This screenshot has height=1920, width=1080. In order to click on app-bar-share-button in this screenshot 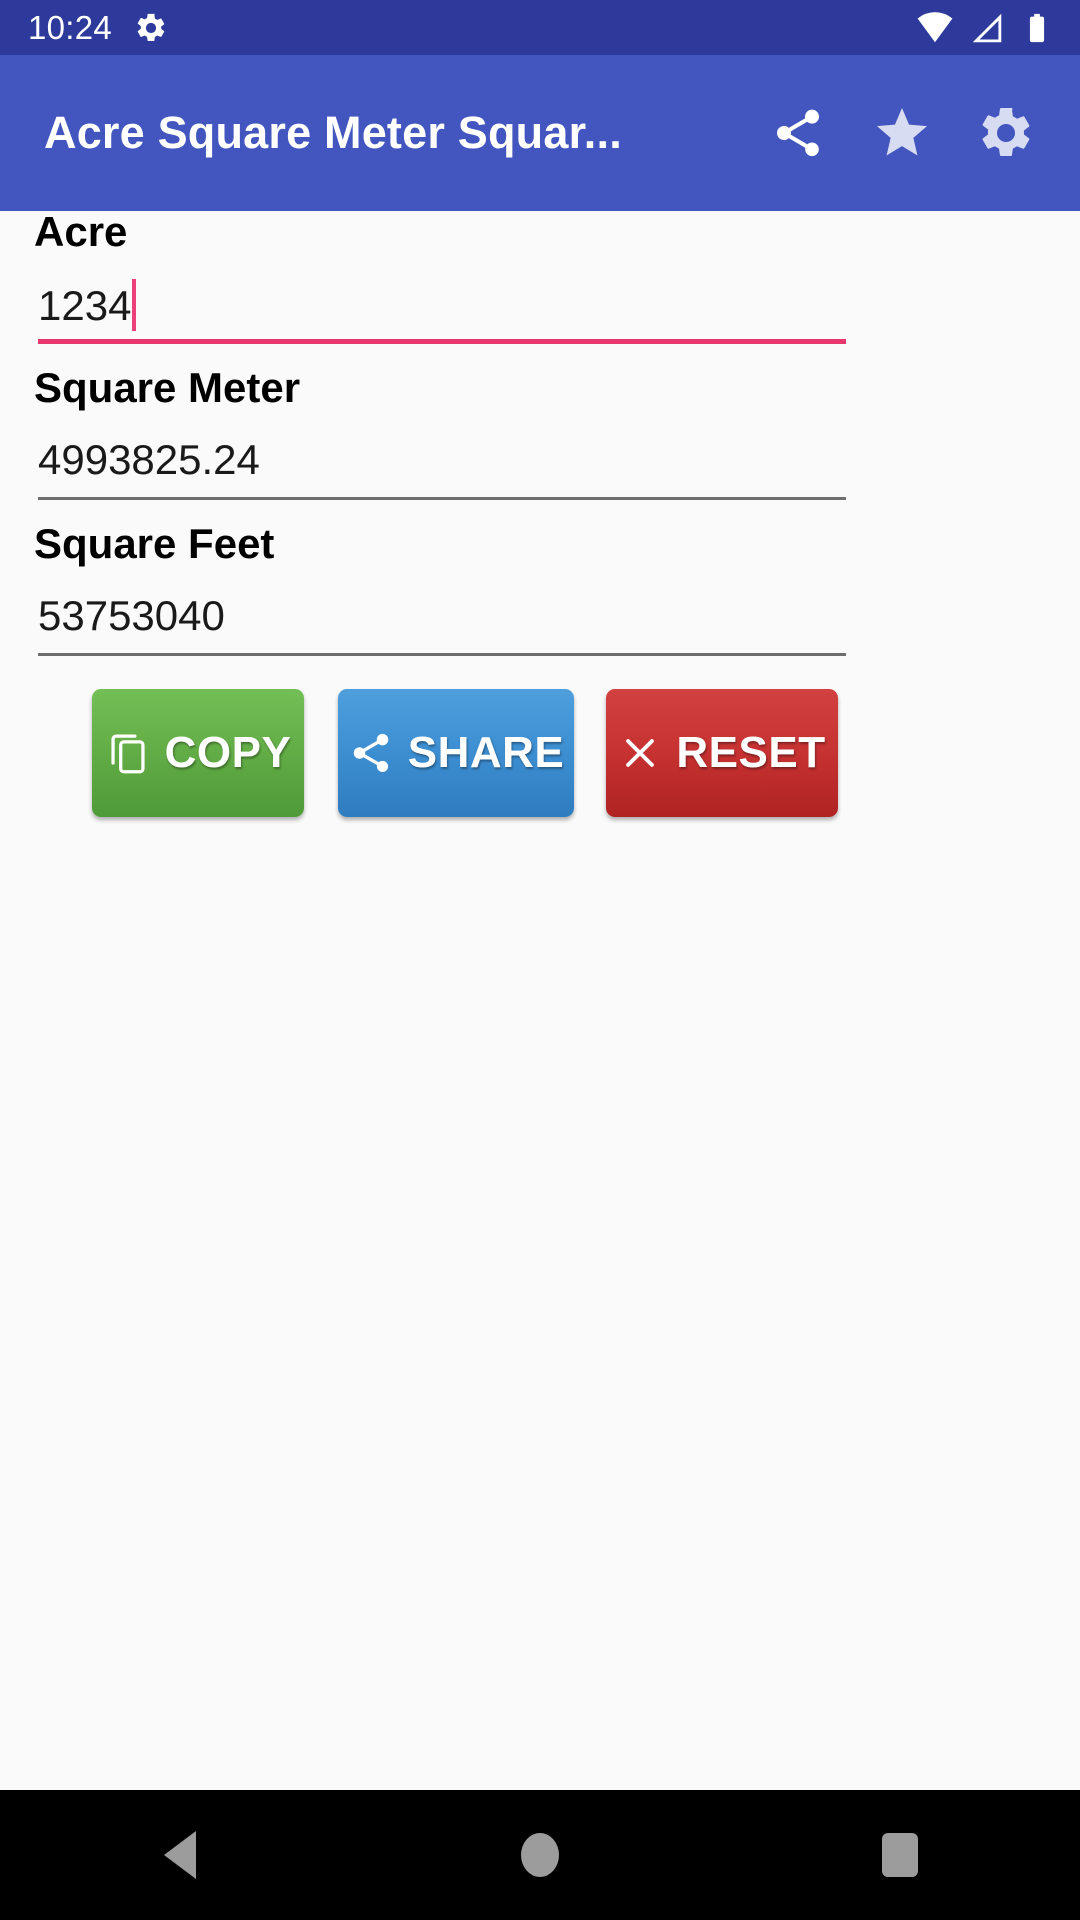, I will do `click(798, 133)`.